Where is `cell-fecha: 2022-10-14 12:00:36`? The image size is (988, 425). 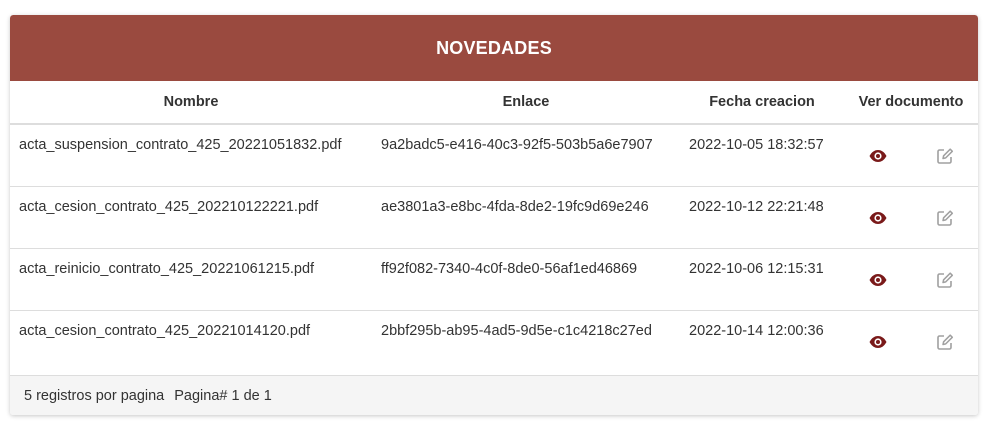 cell-fecha: 2022-10-14 12:00:36 is located at coordinates (762, 340).